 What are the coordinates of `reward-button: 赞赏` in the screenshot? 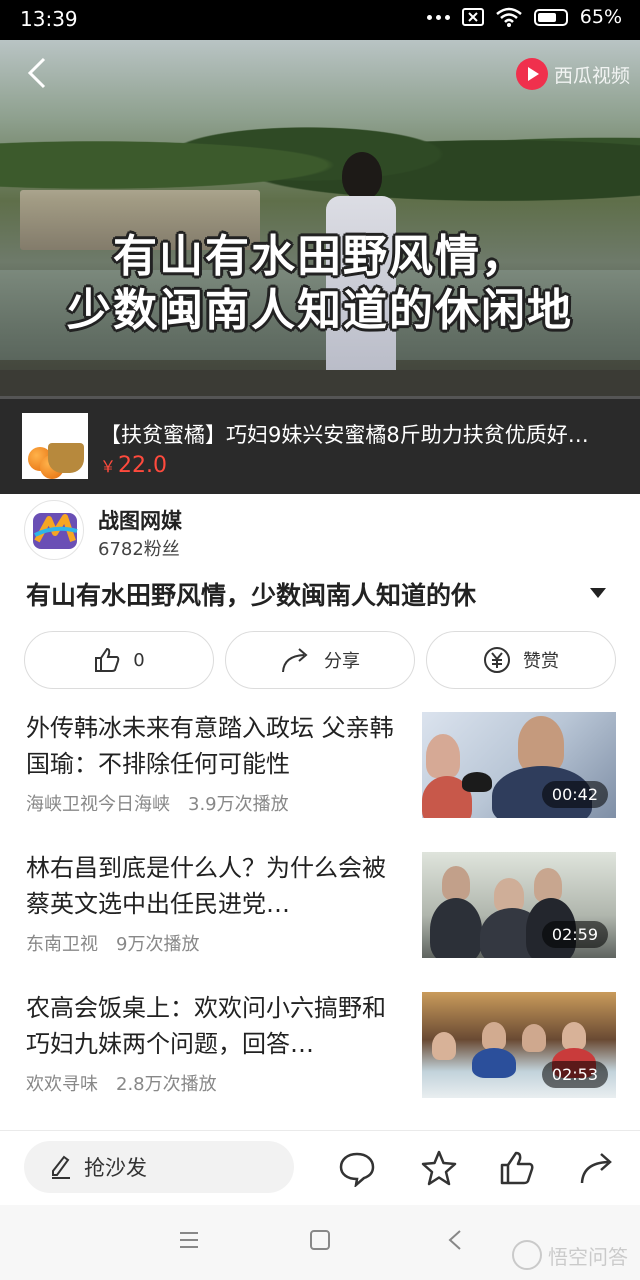 It's located at (521, 660).